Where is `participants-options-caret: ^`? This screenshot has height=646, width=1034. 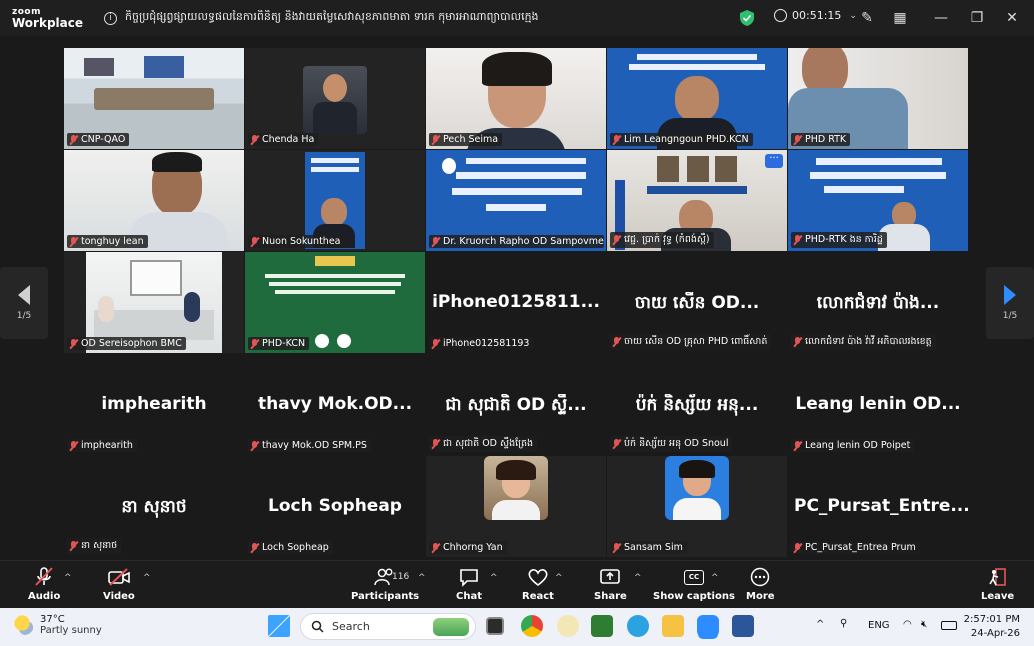
participants-options-caret: ^ is located at coordinates (422, 578).